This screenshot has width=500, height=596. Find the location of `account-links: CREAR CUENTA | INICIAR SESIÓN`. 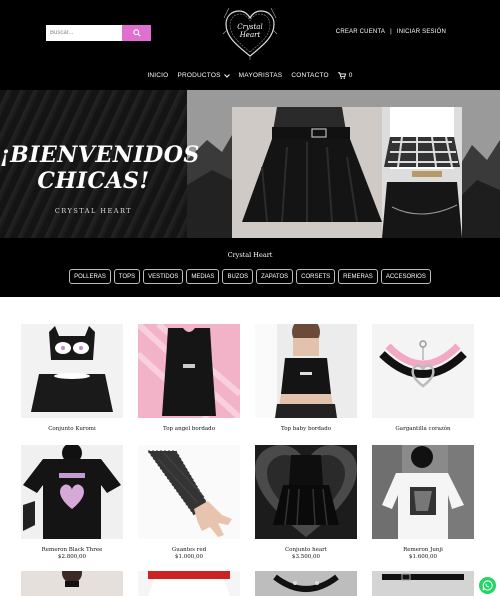

account-links: CREAR CUENTA | INICIAR SESIÓN is located at coordinates (391, 32).